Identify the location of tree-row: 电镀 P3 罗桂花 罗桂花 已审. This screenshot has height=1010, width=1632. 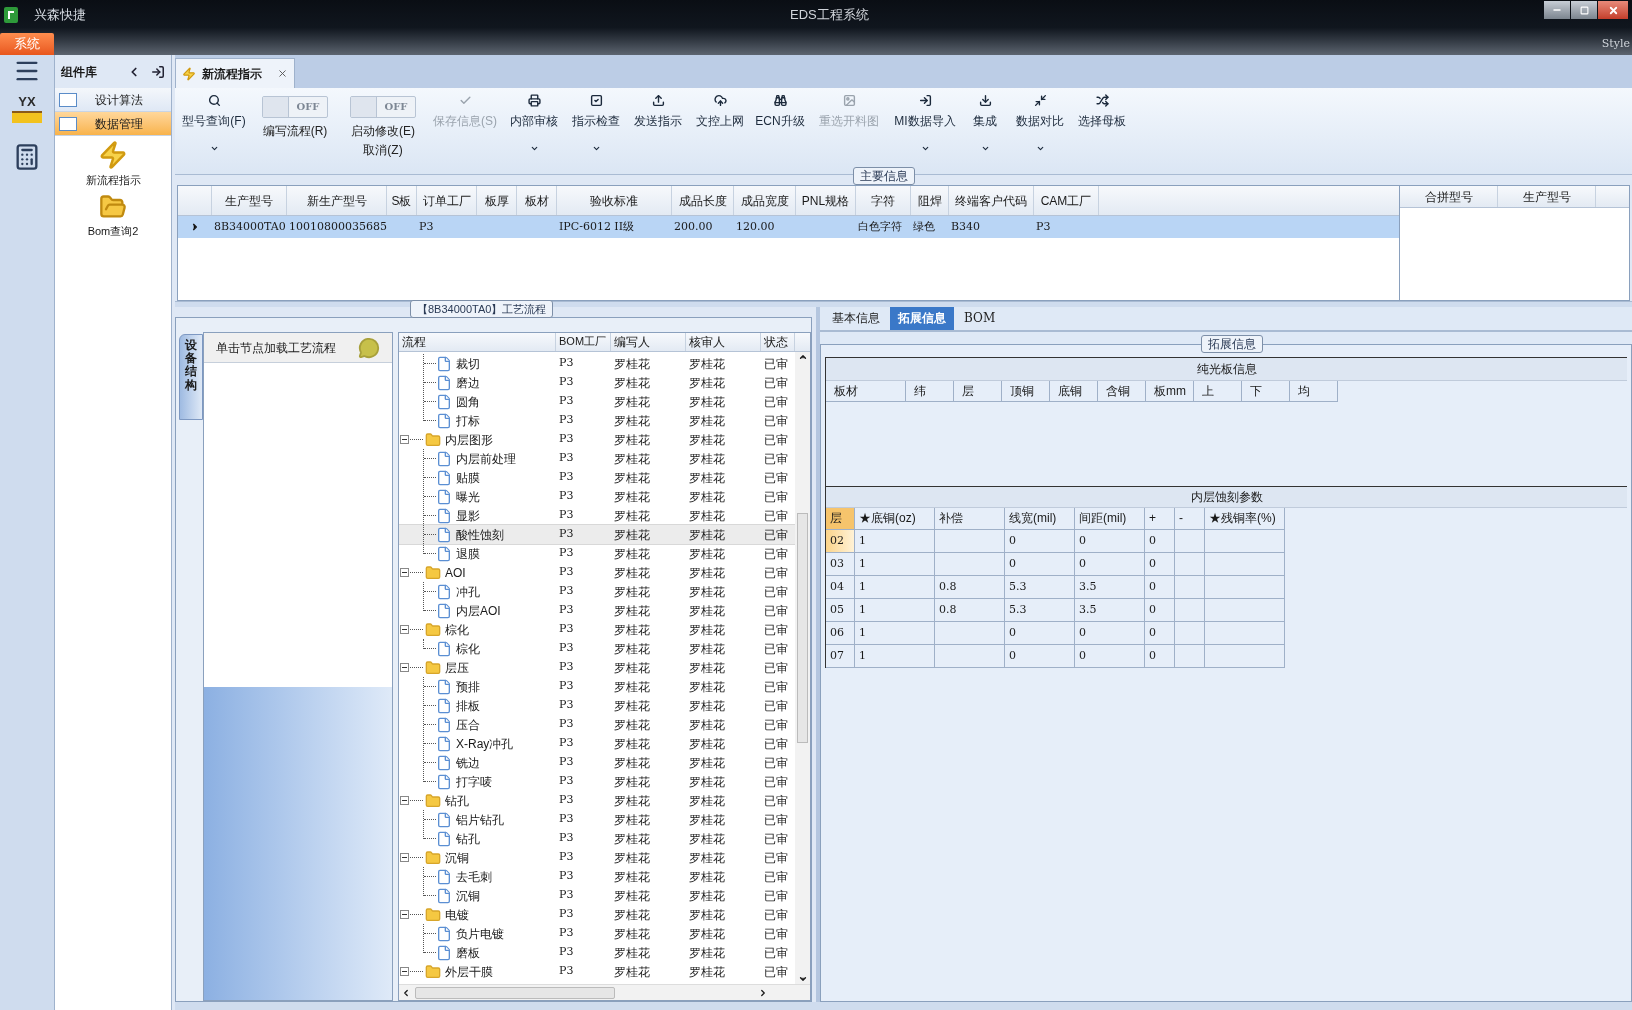
(597, 914).